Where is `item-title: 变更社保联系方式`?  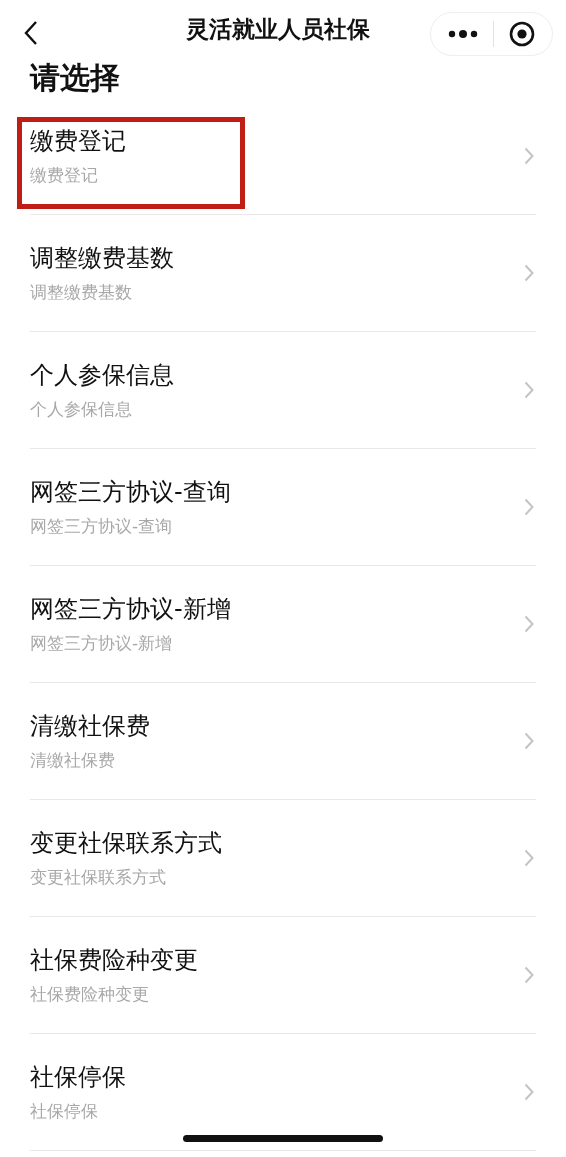 item-title: 变更社保联系方式 is located at coordinates (126, 843).